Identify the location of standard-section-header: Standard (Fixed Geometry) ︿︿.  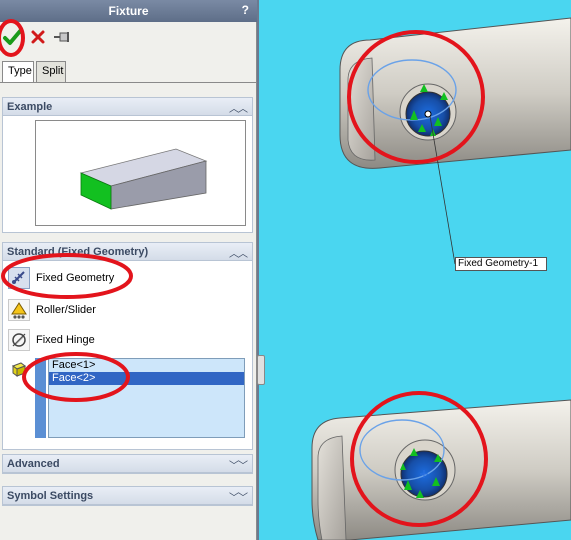
(127, 252).